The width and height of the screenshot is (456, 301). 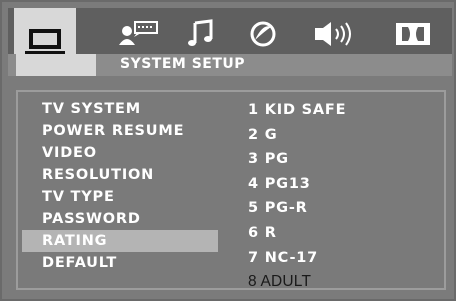 What do you see at coordinates (45, 42) in the screenshot?
I see `monitor-icon` at bounding box center [45, 42].